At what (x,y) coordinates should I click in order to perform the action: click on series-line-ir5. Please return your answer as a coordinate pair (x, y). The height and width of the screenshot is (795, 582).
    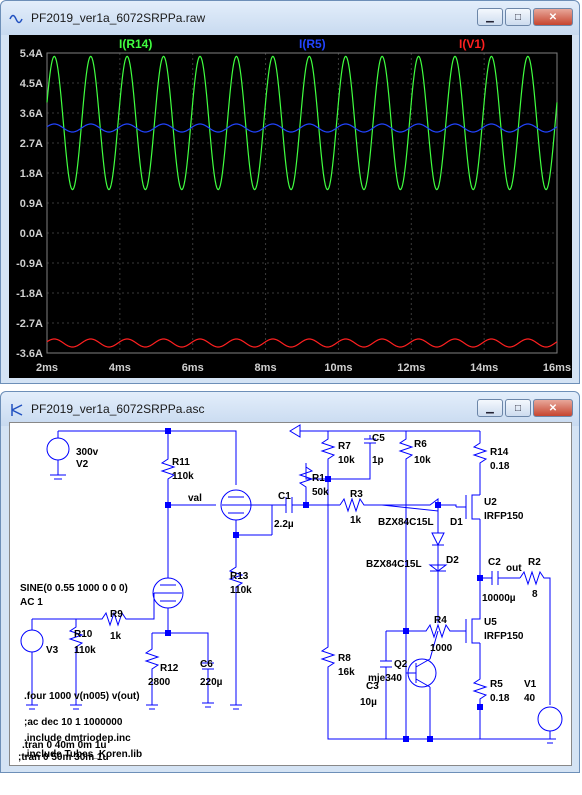
    Looking at the image, I should click on (302, 128).